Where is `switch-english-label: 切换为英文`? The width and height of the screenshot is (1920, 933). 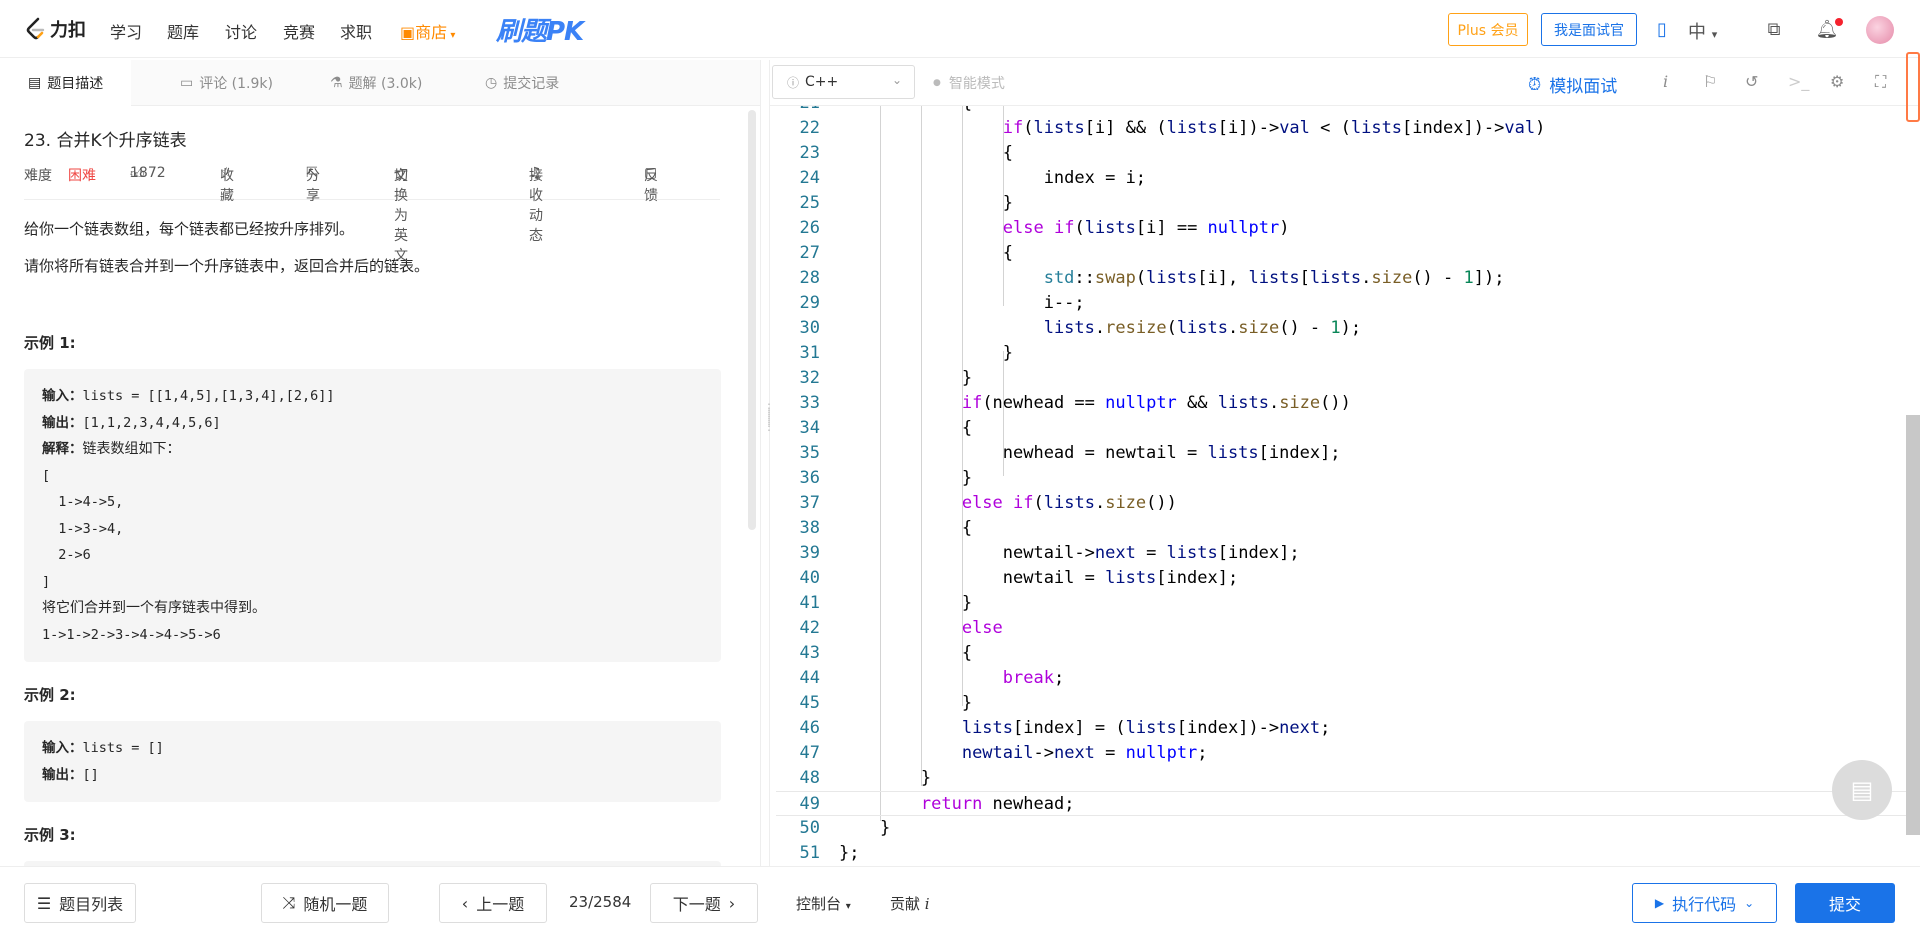
switch-english-label: 切换为英文 is located at coordinates (401, 216).